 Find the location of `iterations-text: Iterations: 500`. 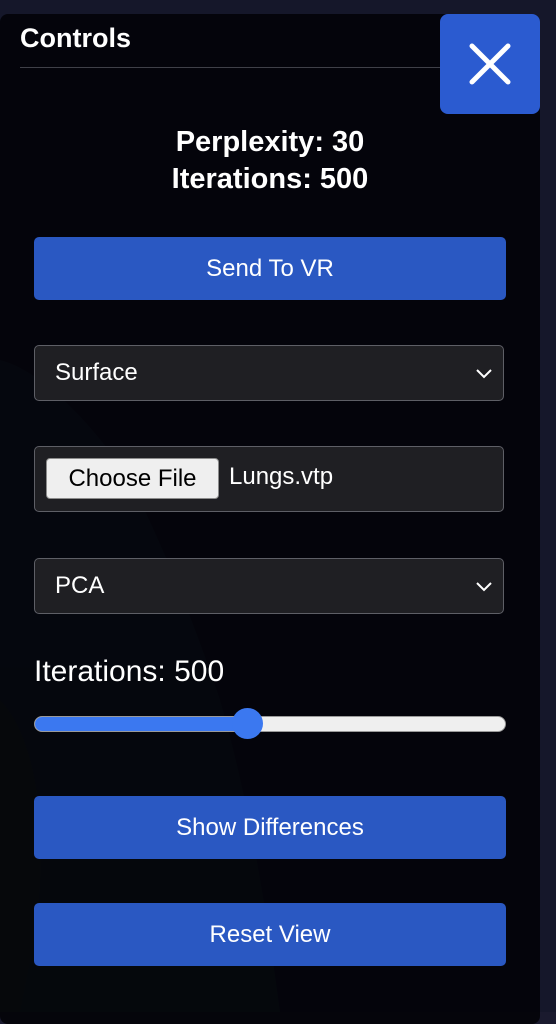

iterations-text: Iterations: 500 is located at coordinates (270, 179).